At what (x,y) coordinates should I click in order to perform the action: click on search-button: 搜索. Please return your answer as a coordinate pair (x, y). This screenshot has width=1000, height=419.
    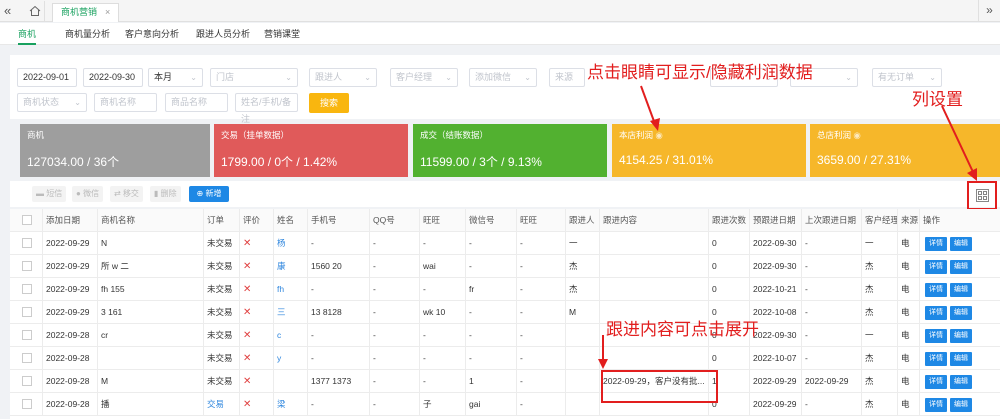
    Looking at the image, I should click on (329, 103).